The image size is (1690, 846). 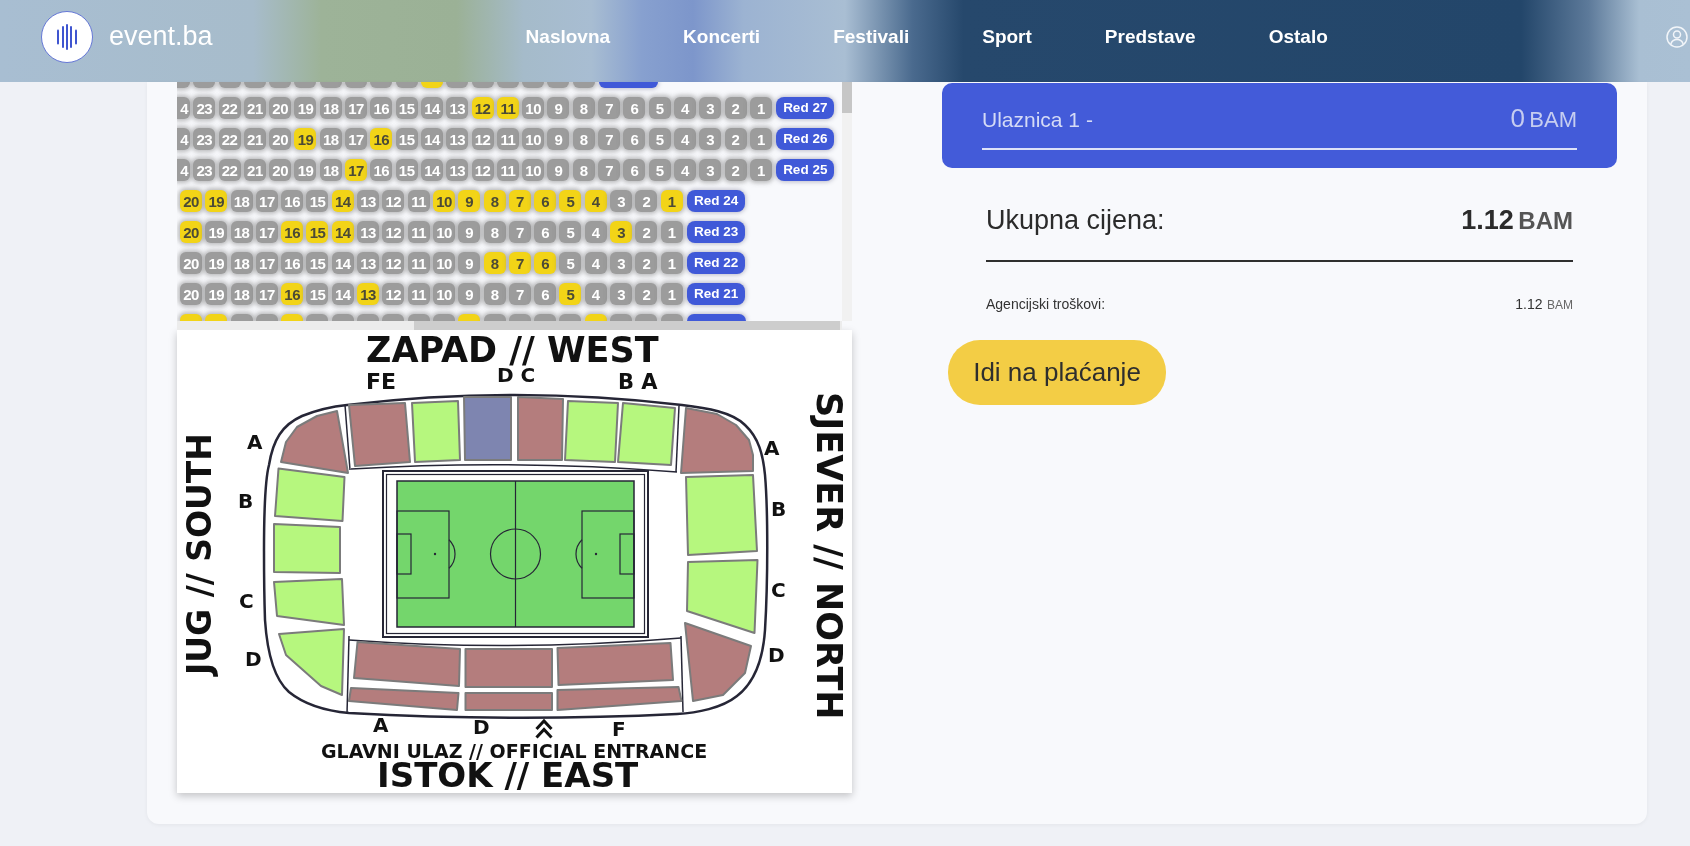 I want to click on logo-icon, so click(x=67, y=37).